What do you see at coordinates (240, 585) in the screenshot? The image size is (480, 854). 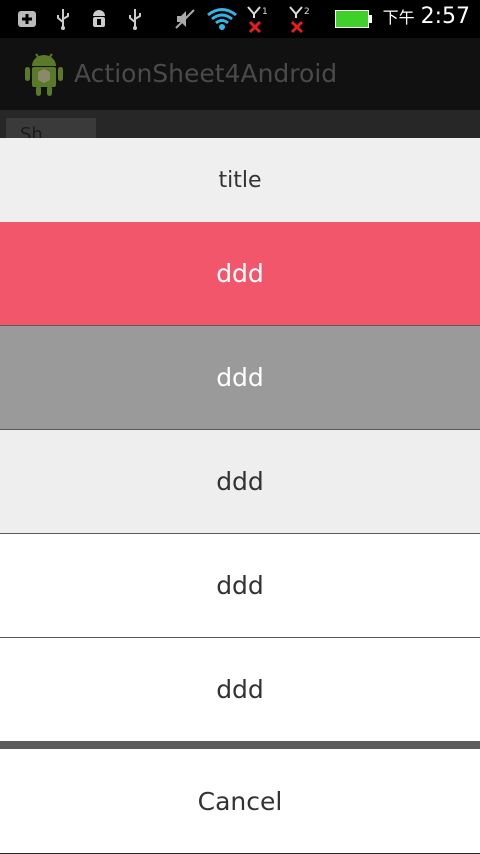 I see `action-sheet-item-4: ddd` at bounding box center [240, 585].